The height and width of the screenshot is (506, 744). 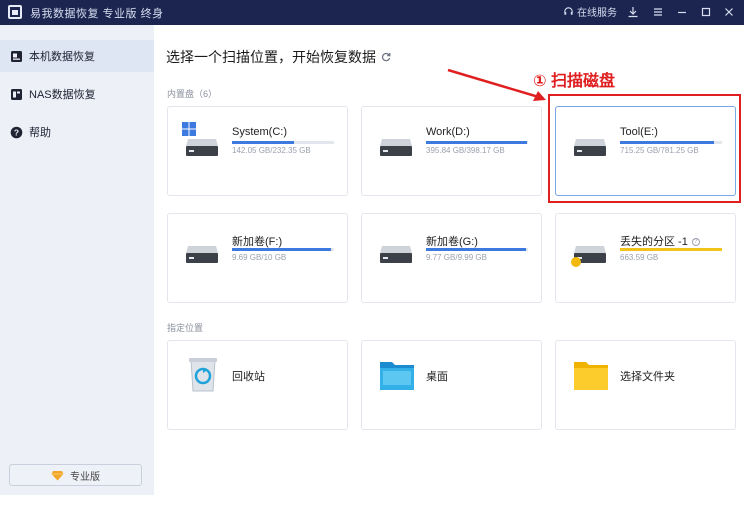 What do you see at coordinates (574, 81) in the screenshot?
I see `annotation-label: ① 扫描磁盘` at bounding box center [574, 81].